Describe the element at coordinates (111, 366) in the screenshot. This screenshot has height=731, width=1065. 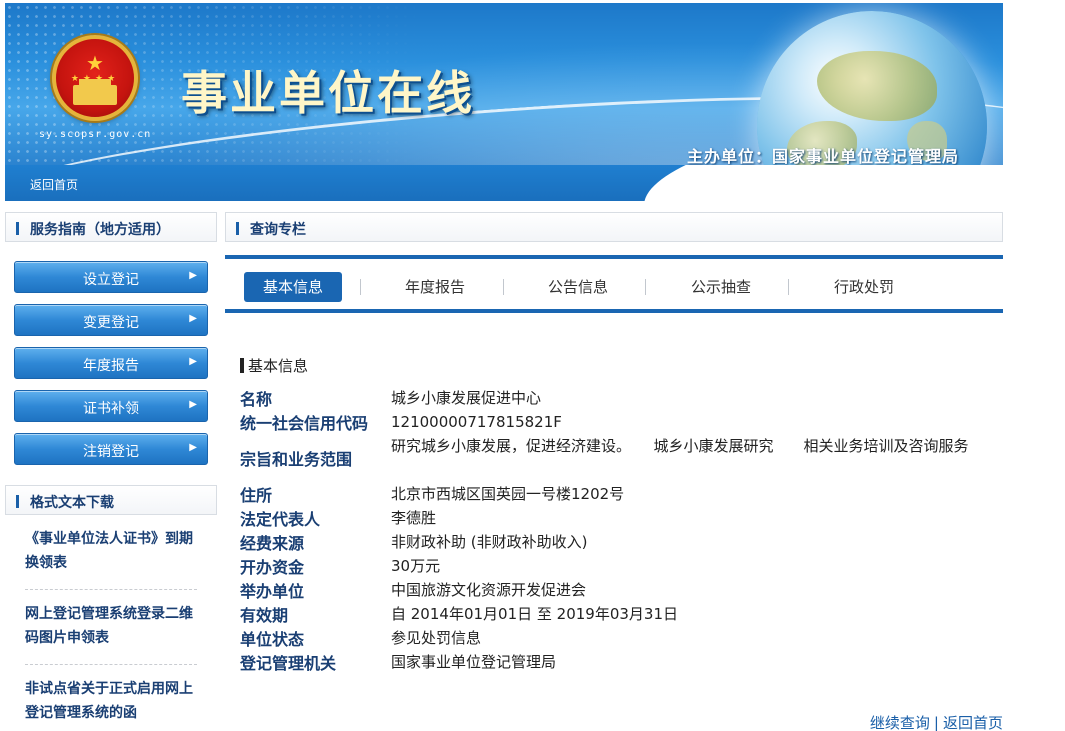
I see `button-label: 年度报告` at that location.